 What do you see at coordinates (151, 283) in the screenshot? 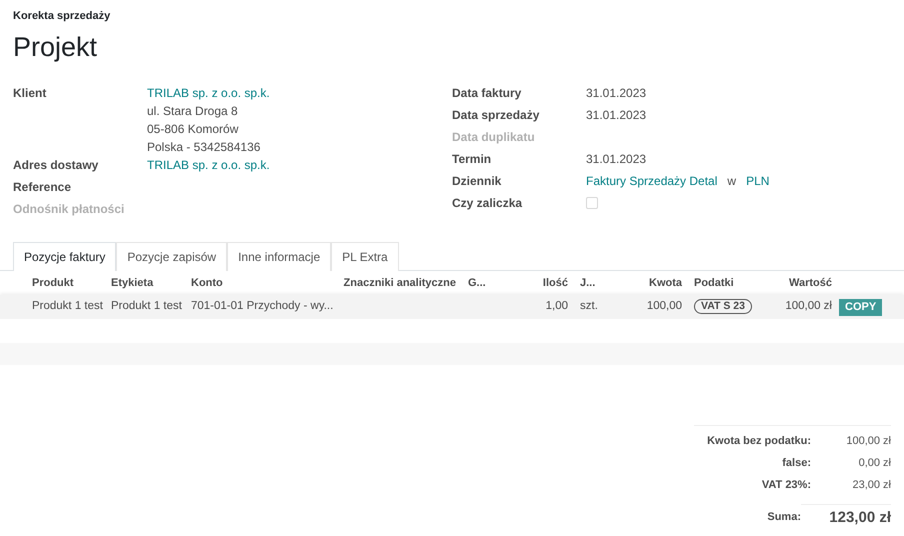
I see `column-header: Etykieta` at bounding box center [151, 283].